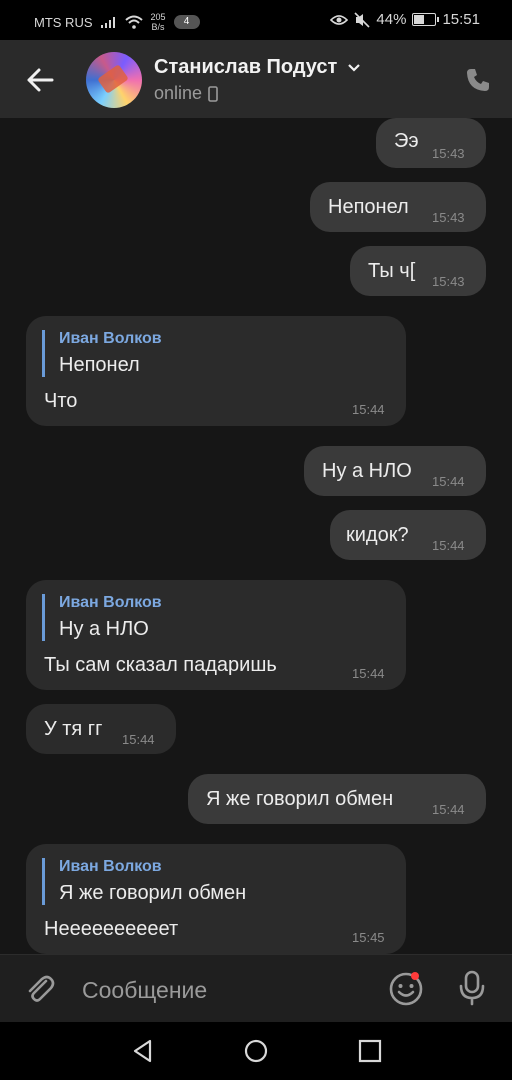  I want to click on online-status: online, so click(178, 93).